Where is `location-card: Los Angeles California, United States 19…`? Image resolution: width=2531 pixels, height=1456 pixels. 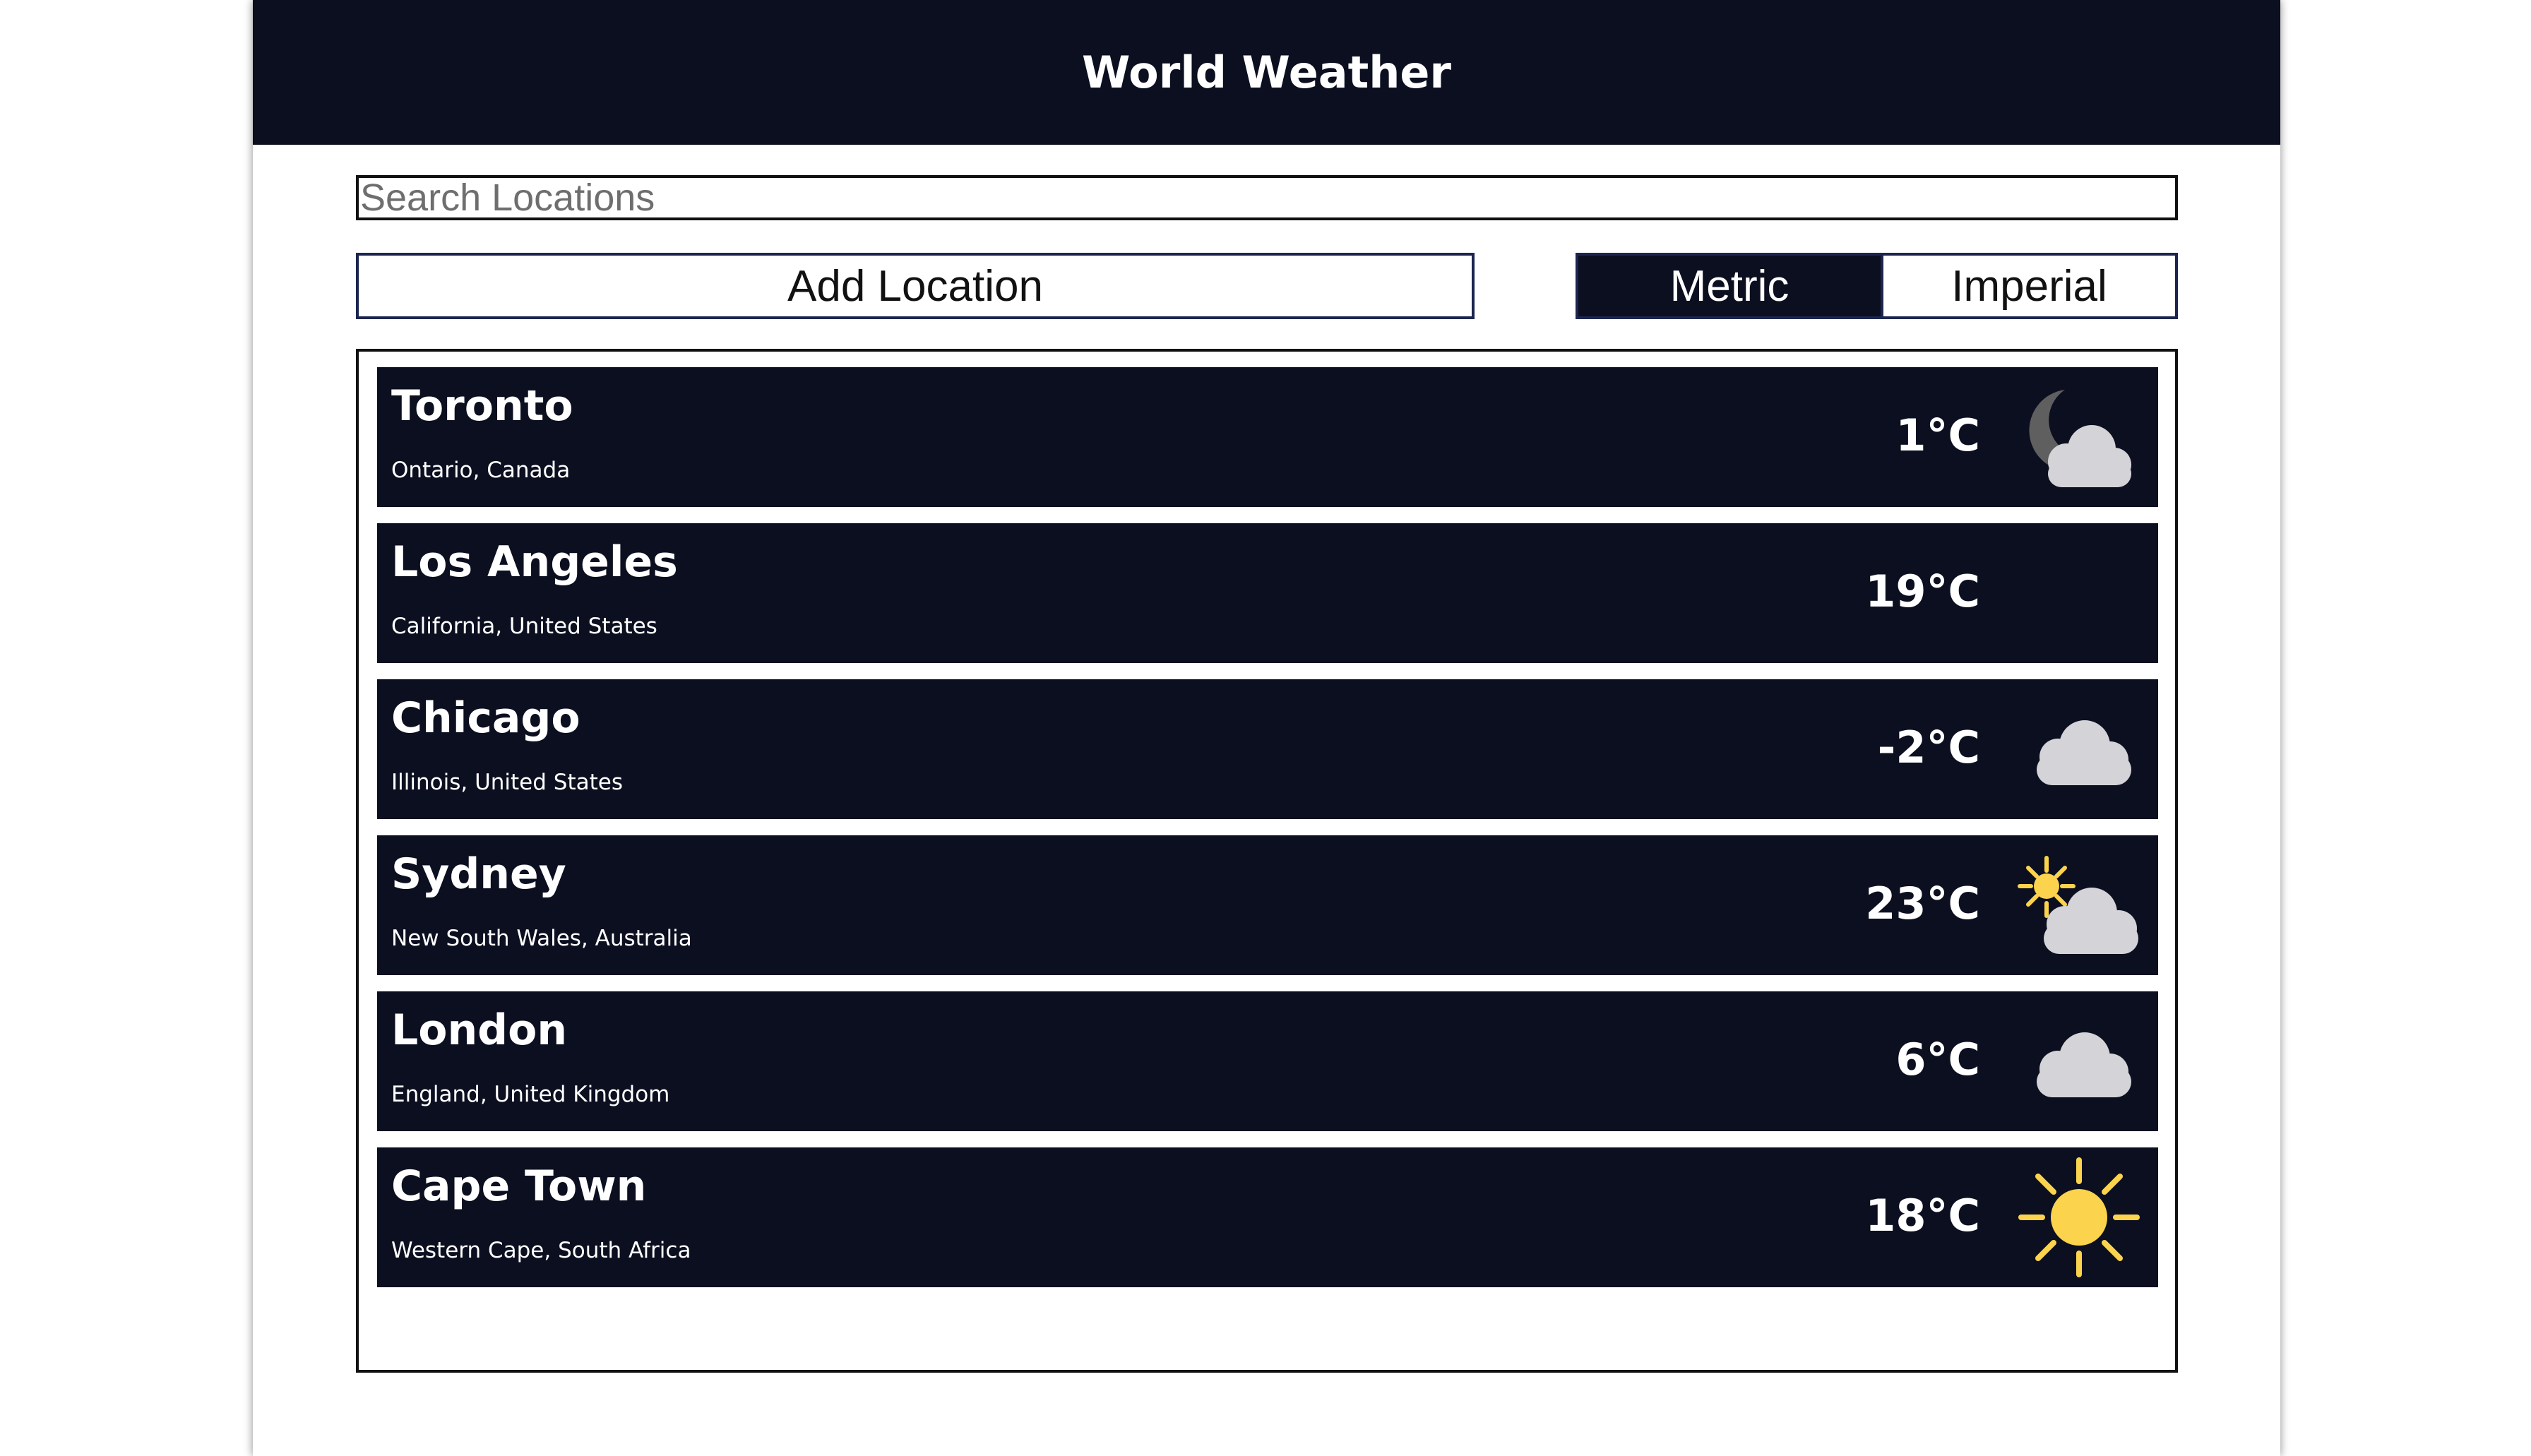
location-card: Los Angeles California, United States 19… is located at coordinates (1267, 593).